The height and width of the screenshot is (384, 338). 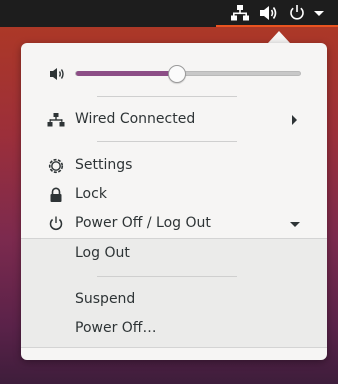 What do you see at coordinates (56, 195) in the screenshot?
I see `padlock-icon` at bounding box center [56, 195].